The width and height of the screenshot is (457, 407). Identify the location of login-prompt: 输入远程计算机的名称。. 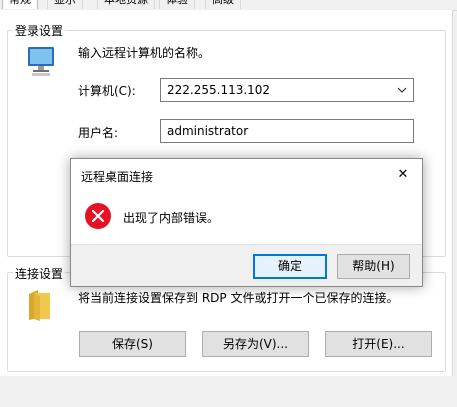
(144, 53).